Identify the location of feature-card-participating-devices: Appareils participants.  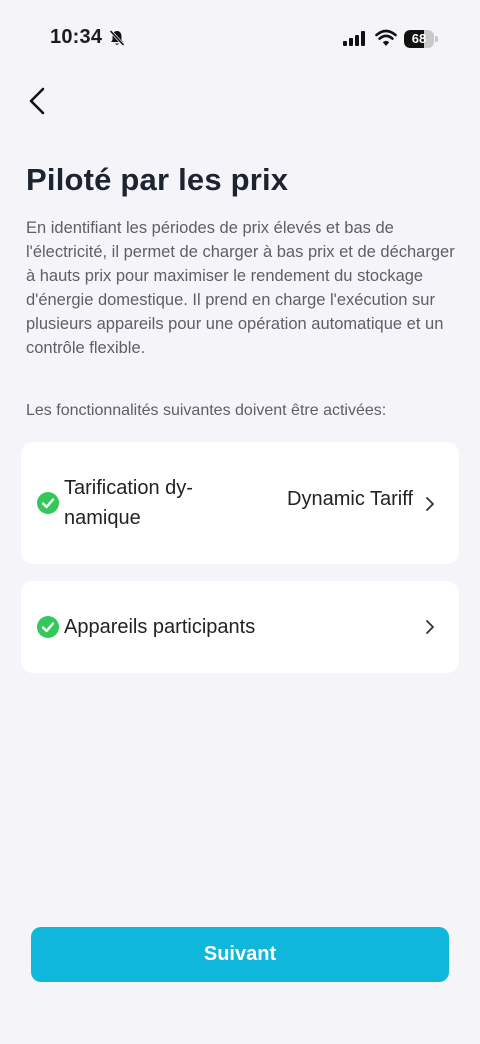
(240, 627).